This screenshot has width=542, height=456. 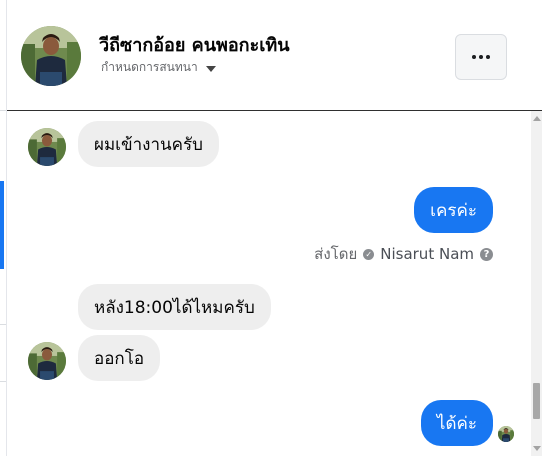 I want to click on sent-by-row: ส่งโดย ✓ Nisarut Nam ?, so click(x=403, y=254).